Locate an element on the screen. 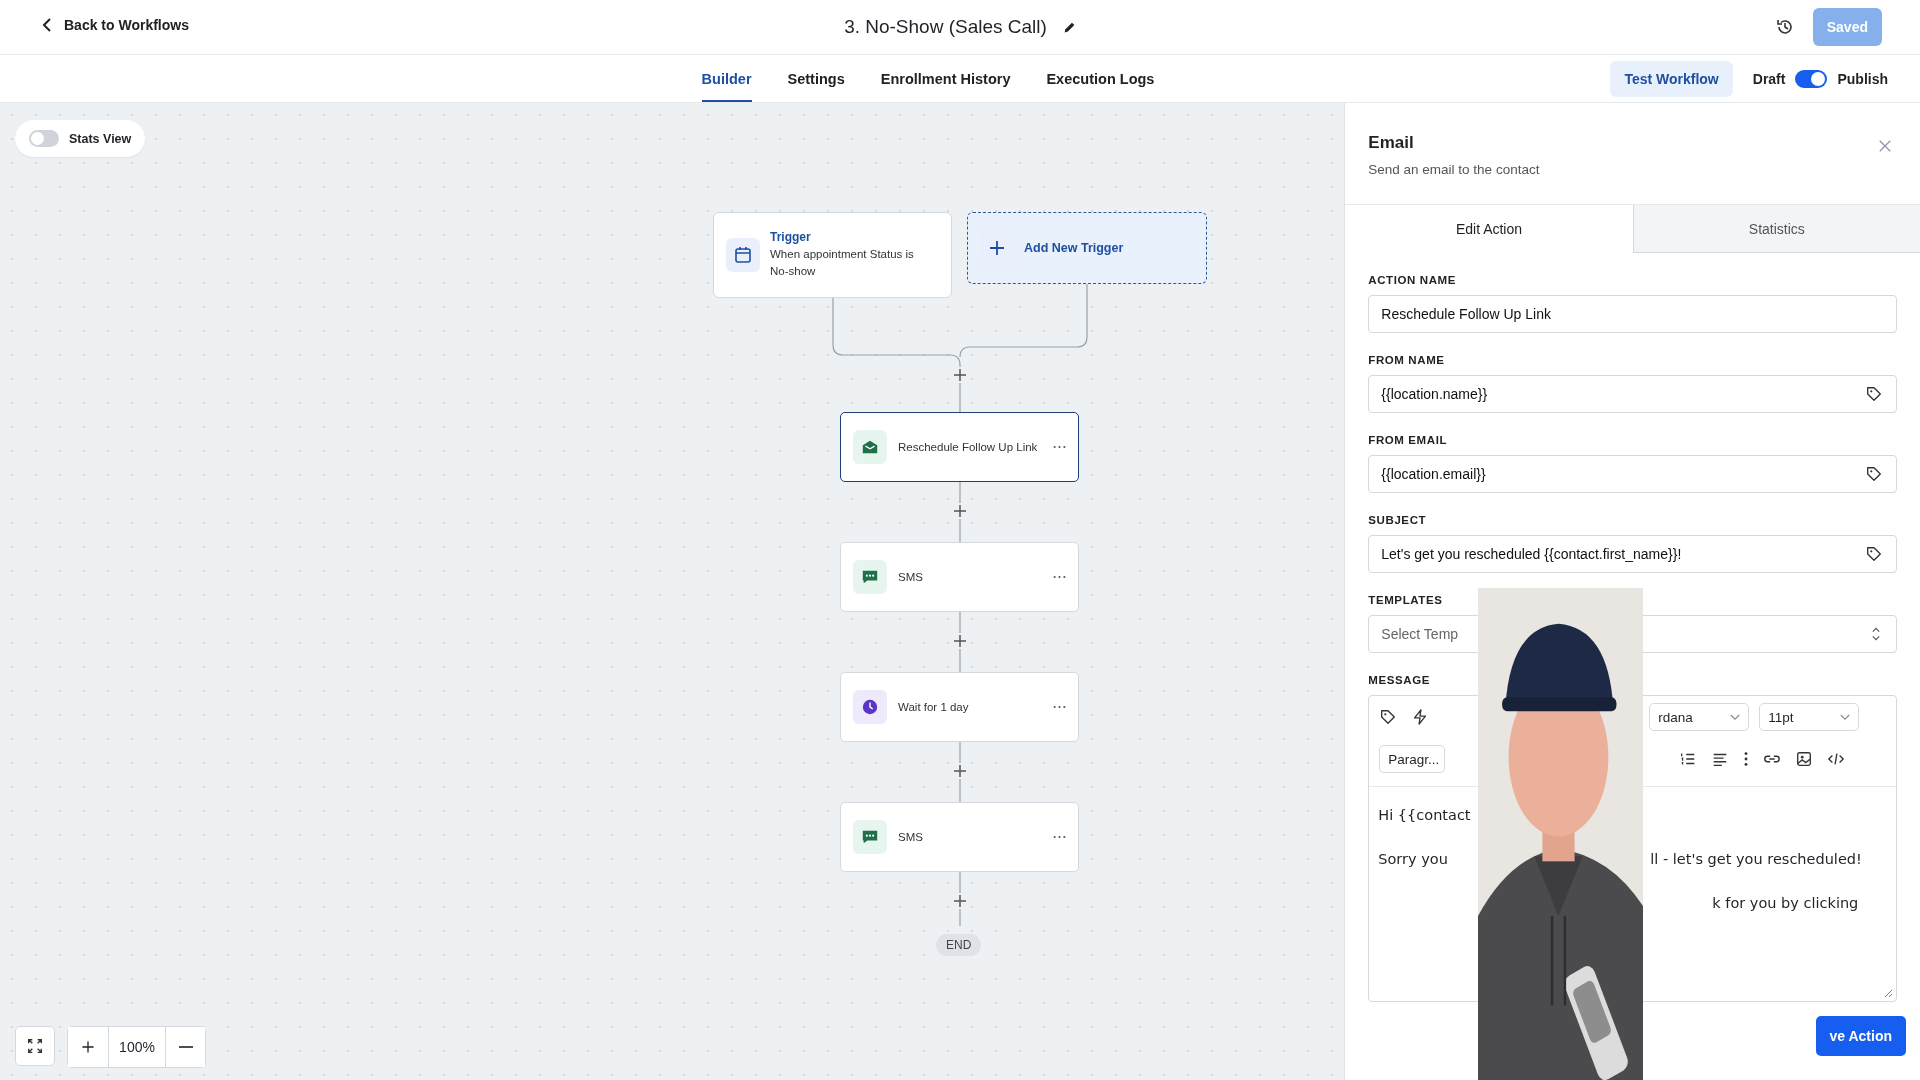 The image size is (1920, 1080). stats-view-label: Stats View is located at coordinates (100, 138).